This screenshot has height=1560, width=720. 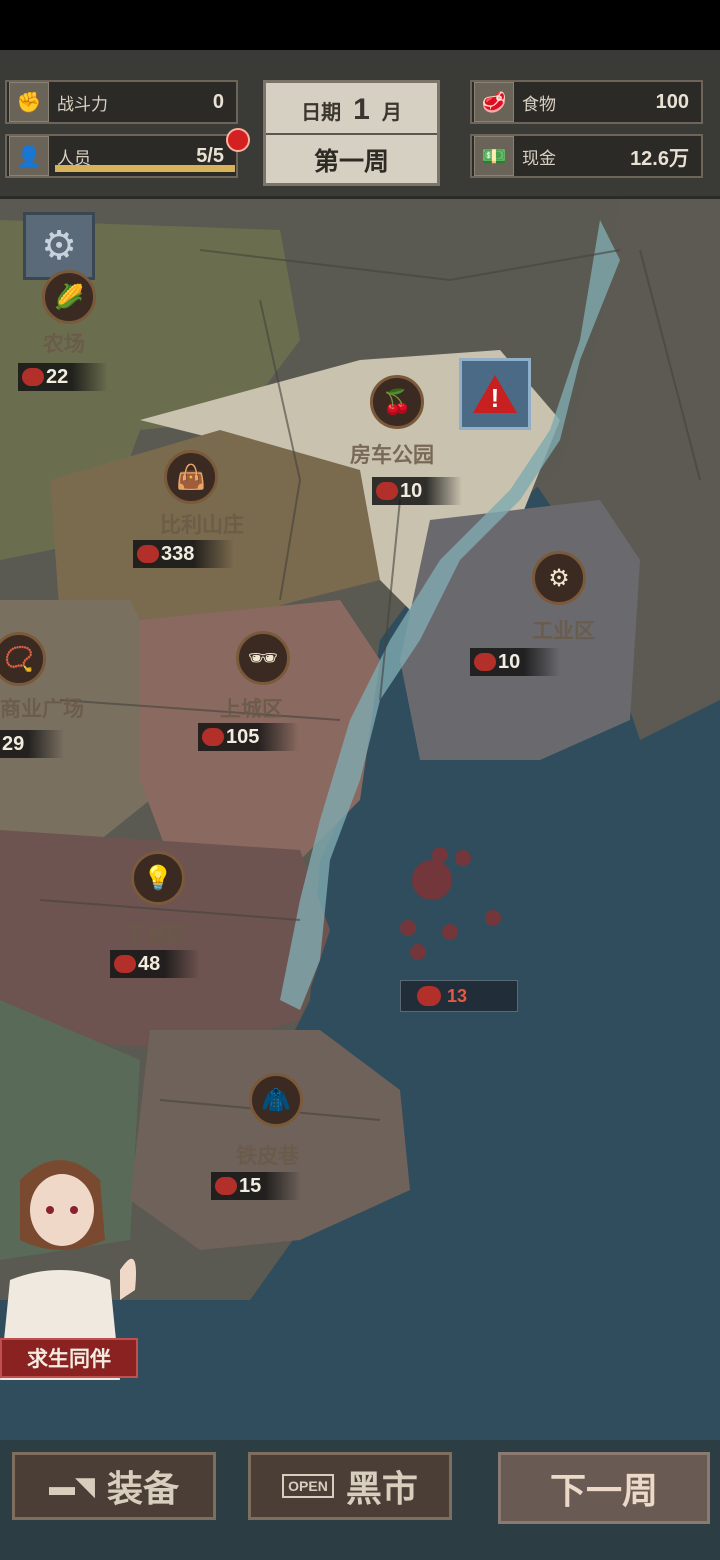 I want to click on month-number: 1, so click(x=361, y=109).